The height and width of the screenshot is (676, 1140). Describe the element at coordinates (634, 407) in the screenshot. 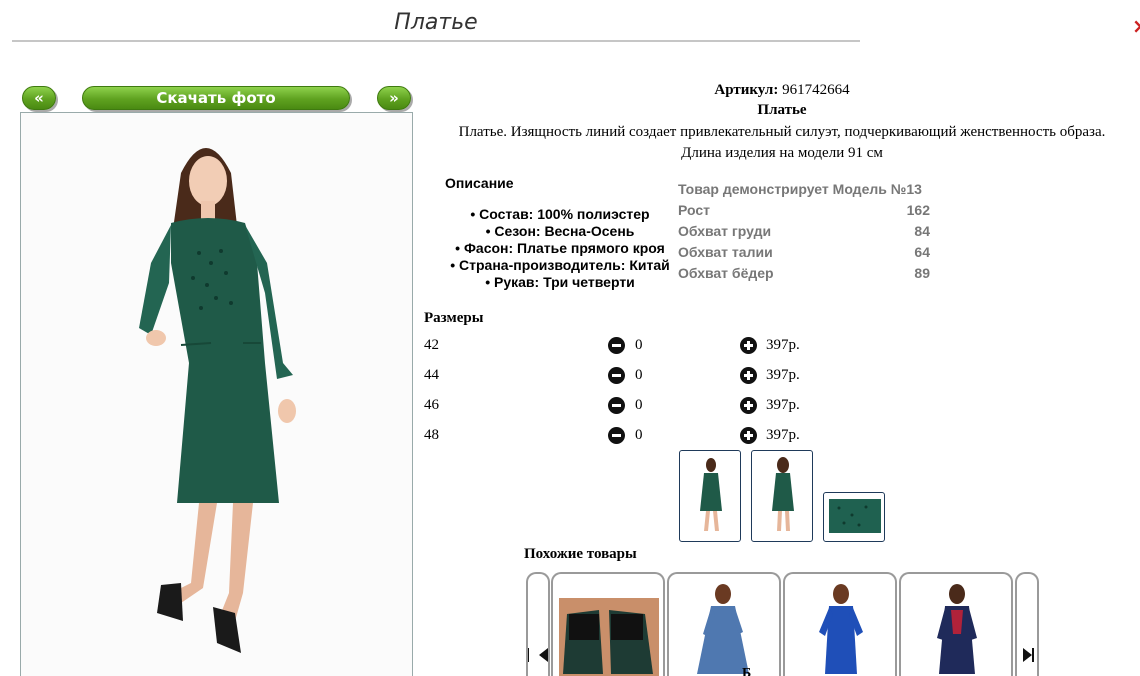

I see `size-row: 46 0 397р.` at that location.